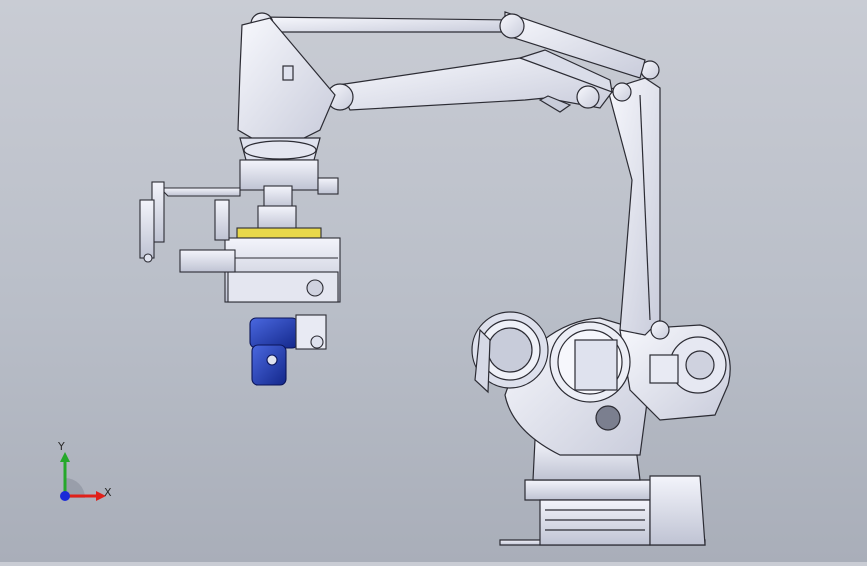 The image size is (867, 566). Describe the element at coordinates (602, 492) in the screenshot. I see `robot-base` at that location.